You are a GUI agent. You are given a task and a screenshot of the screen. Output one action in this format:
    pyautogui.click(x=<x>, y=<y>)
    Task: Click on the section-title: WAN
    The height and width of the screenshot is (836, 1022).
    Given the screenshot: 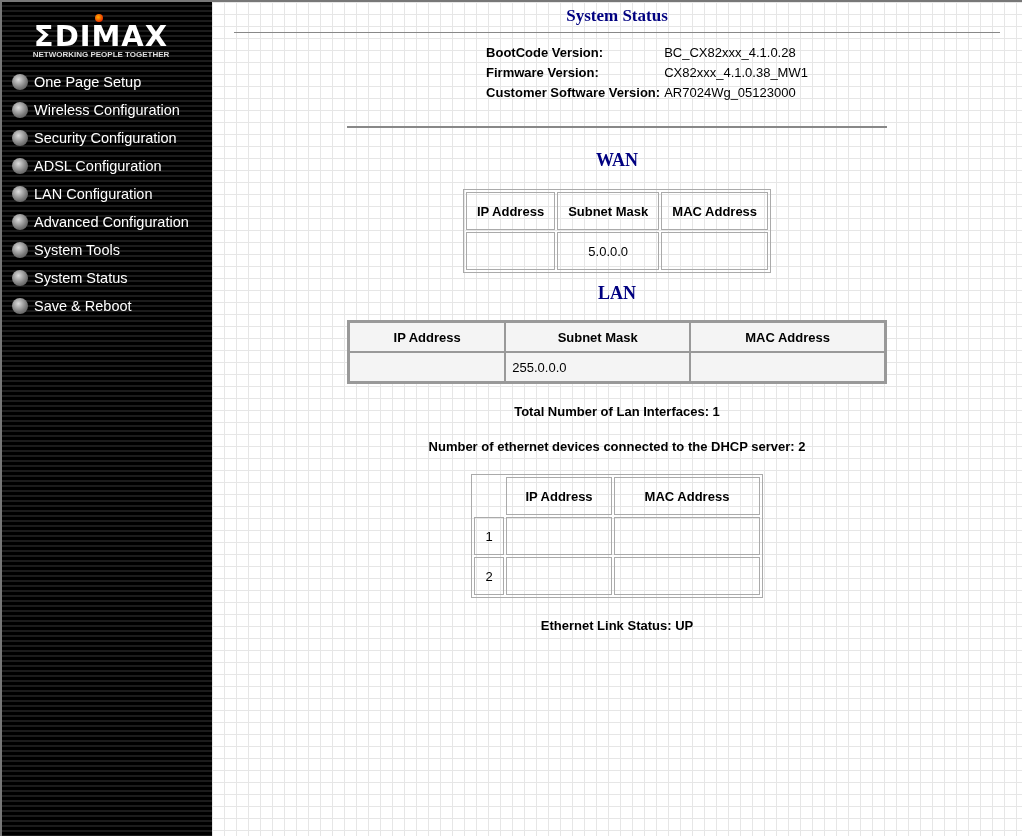 What is the action you would take?
    pyautogui.click(x=617, y=160)
    